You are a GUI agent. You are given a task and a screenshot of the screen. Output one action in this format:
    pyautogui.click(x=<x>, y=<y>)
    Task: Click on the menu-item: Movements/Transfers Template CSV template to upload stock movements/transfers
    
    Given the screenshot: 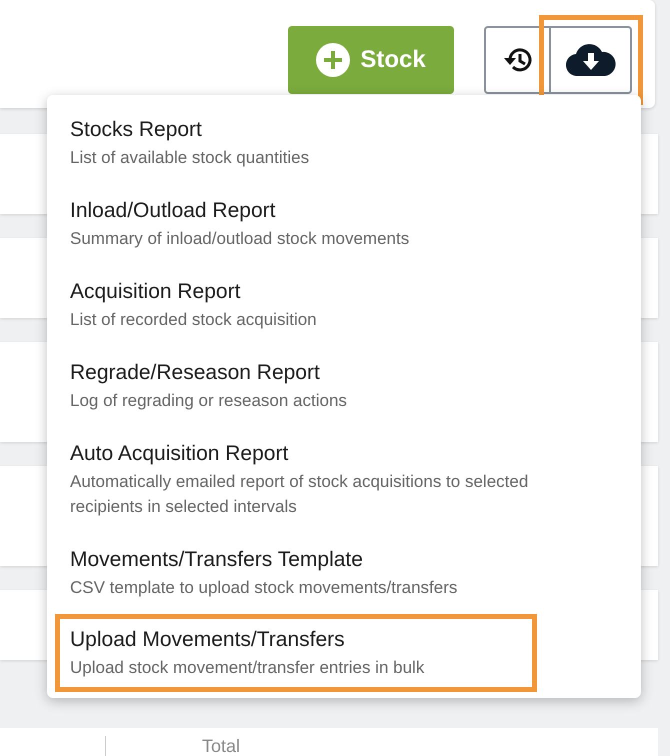 What is the action you would take?
    pyautogui.click(x=344, y=573)
    